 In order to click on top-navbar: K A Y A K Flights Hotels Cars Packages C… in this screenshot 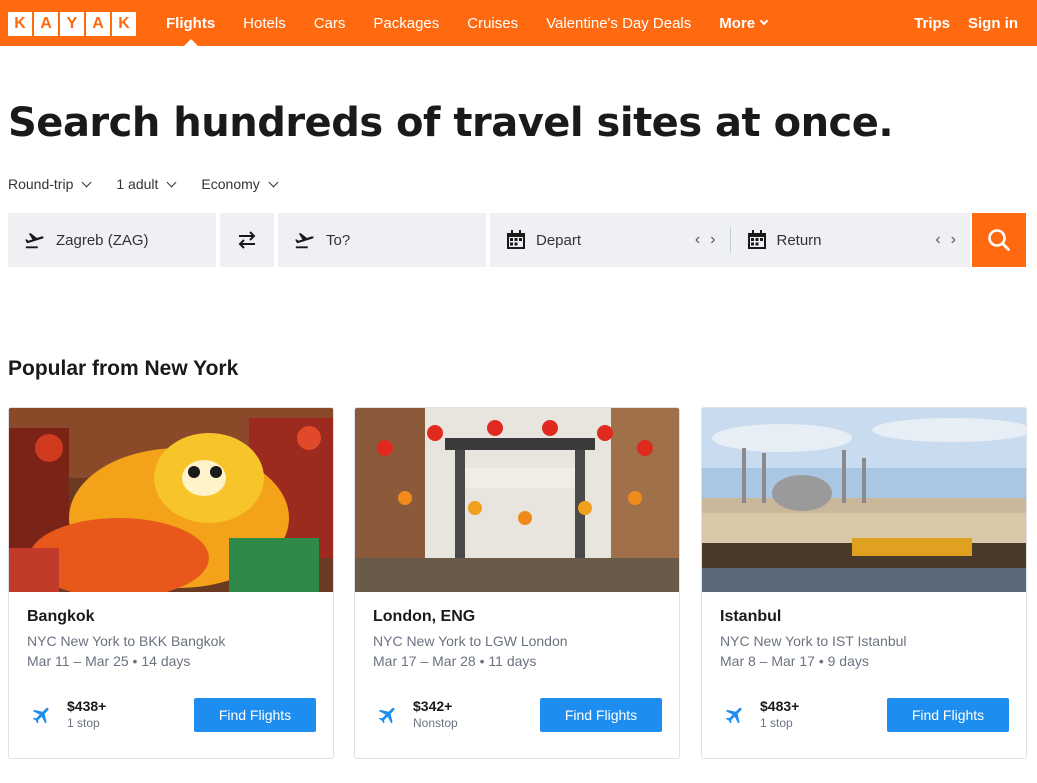, I will do `click(518, 23)`.